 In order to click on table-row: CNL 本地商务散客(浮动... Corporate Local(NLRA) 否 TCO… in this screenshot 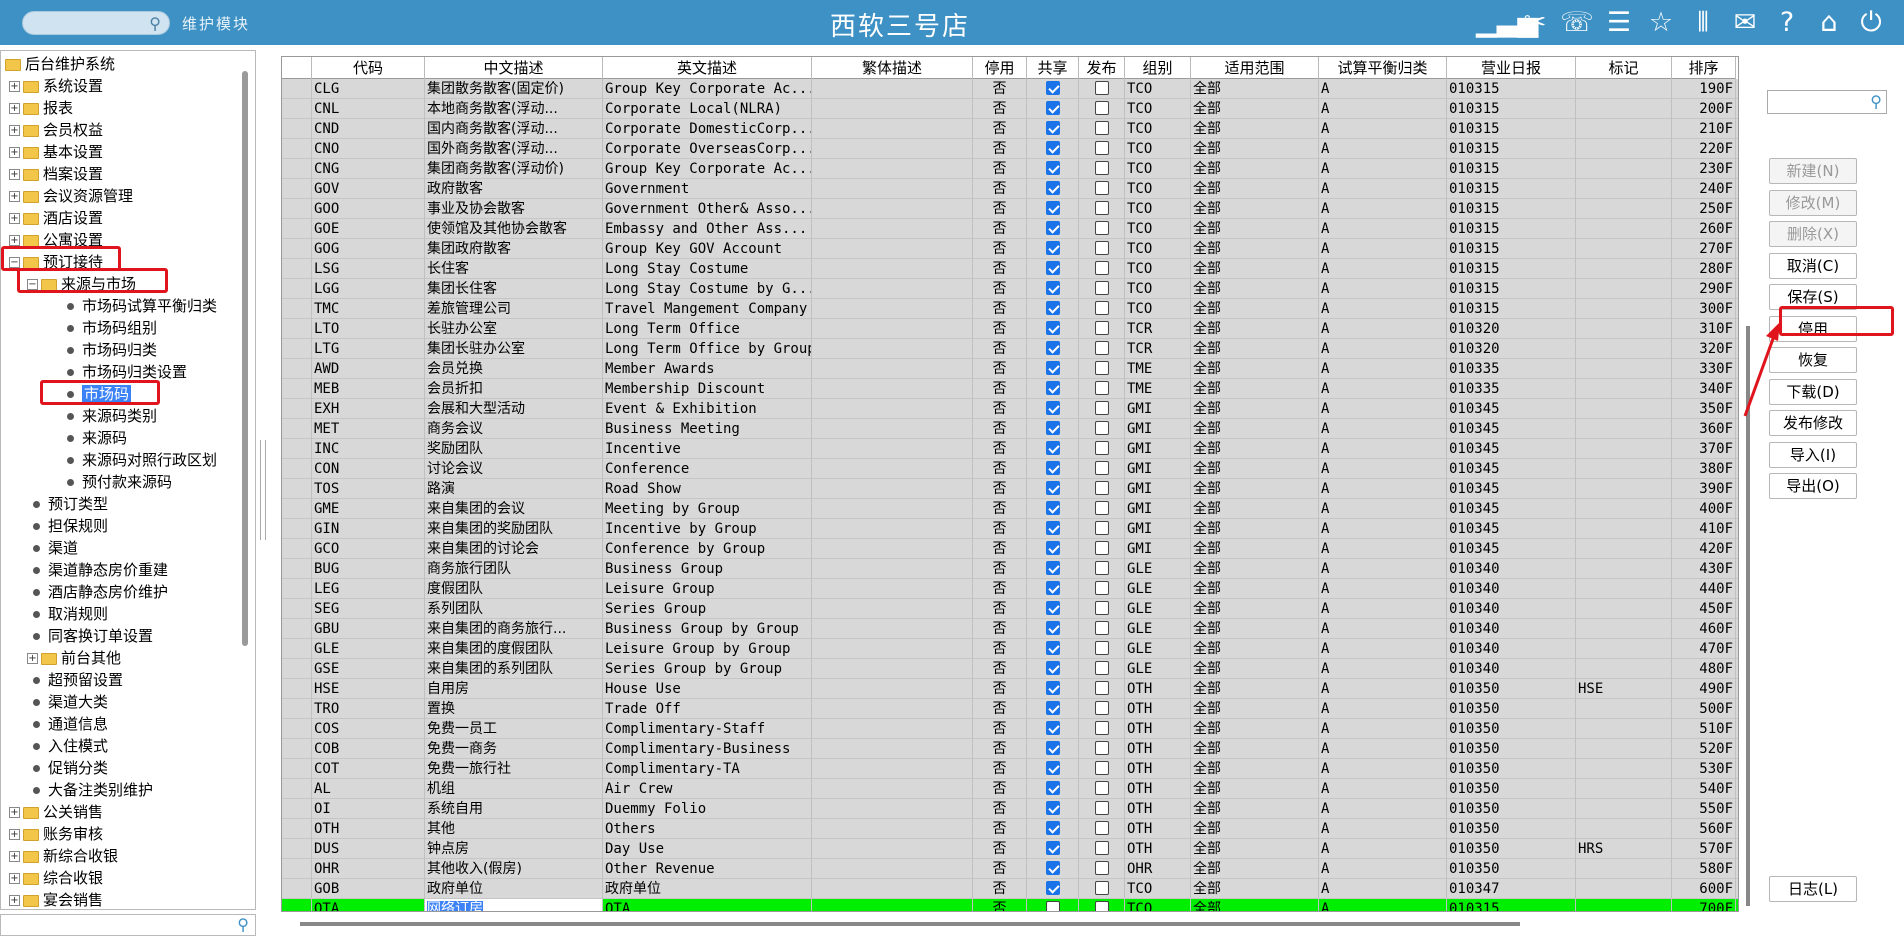, I will do `click(1010, 109)`.